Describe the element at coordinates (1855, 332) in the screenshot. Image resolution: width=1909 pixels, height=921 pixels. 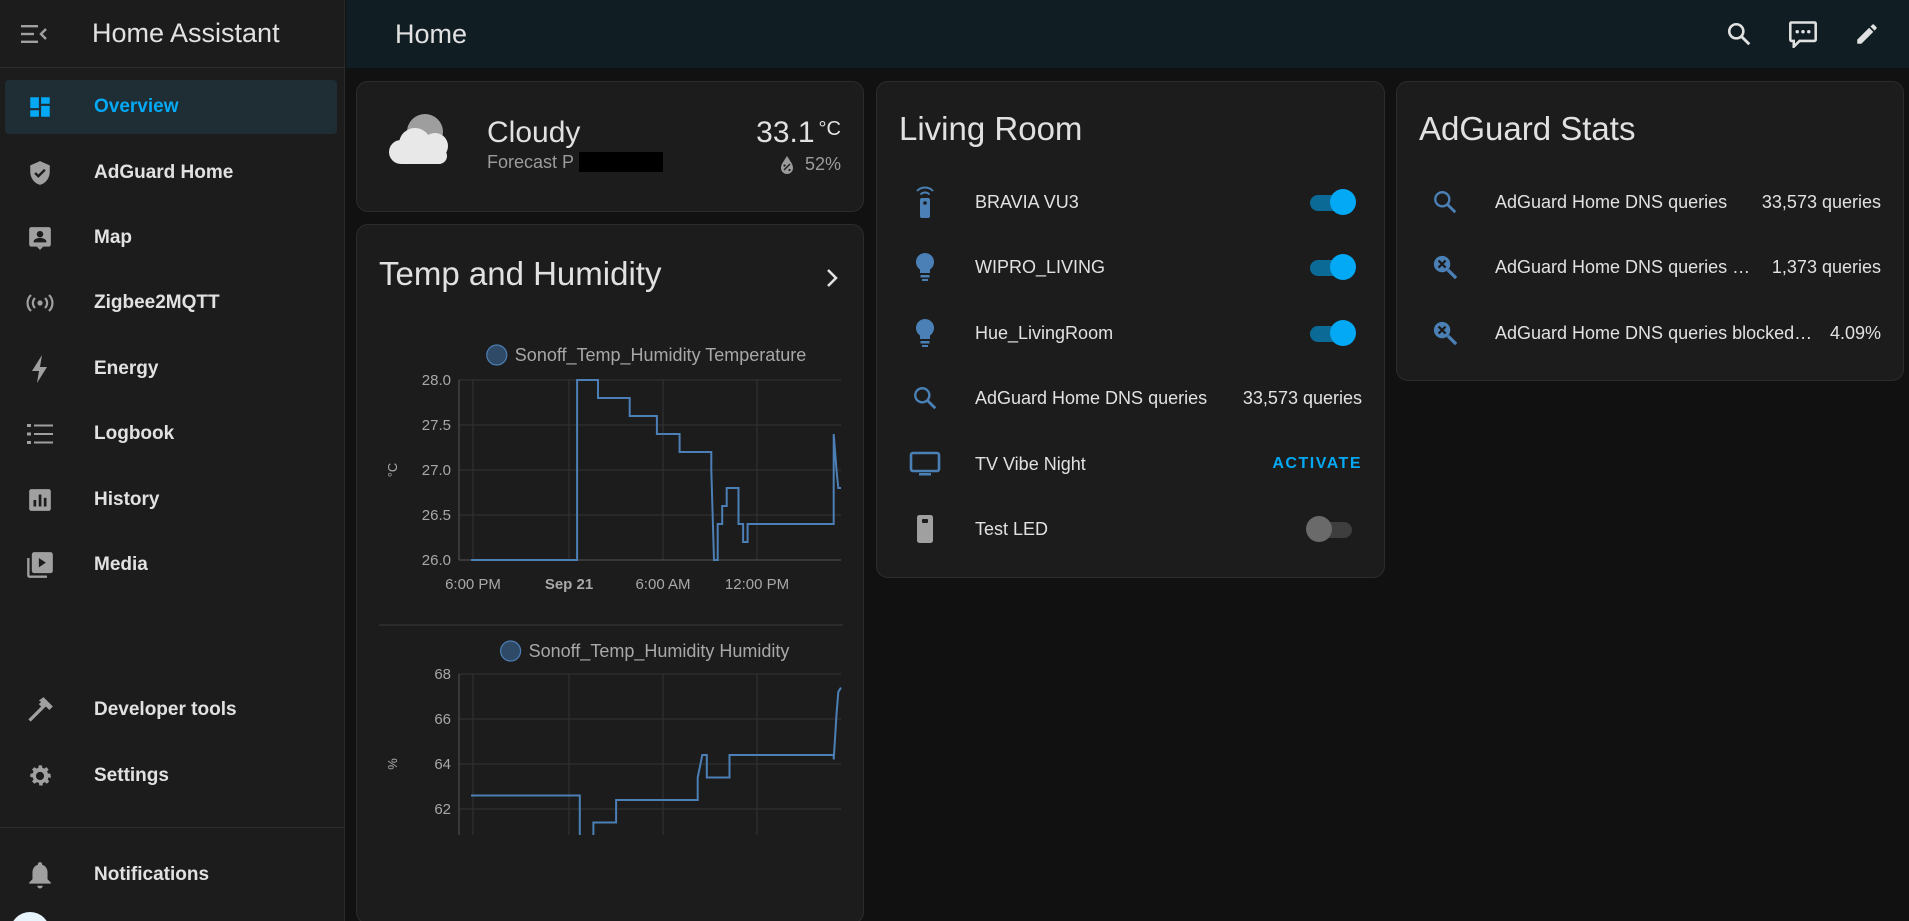
I see `entity-value: 4.09%` at that location.